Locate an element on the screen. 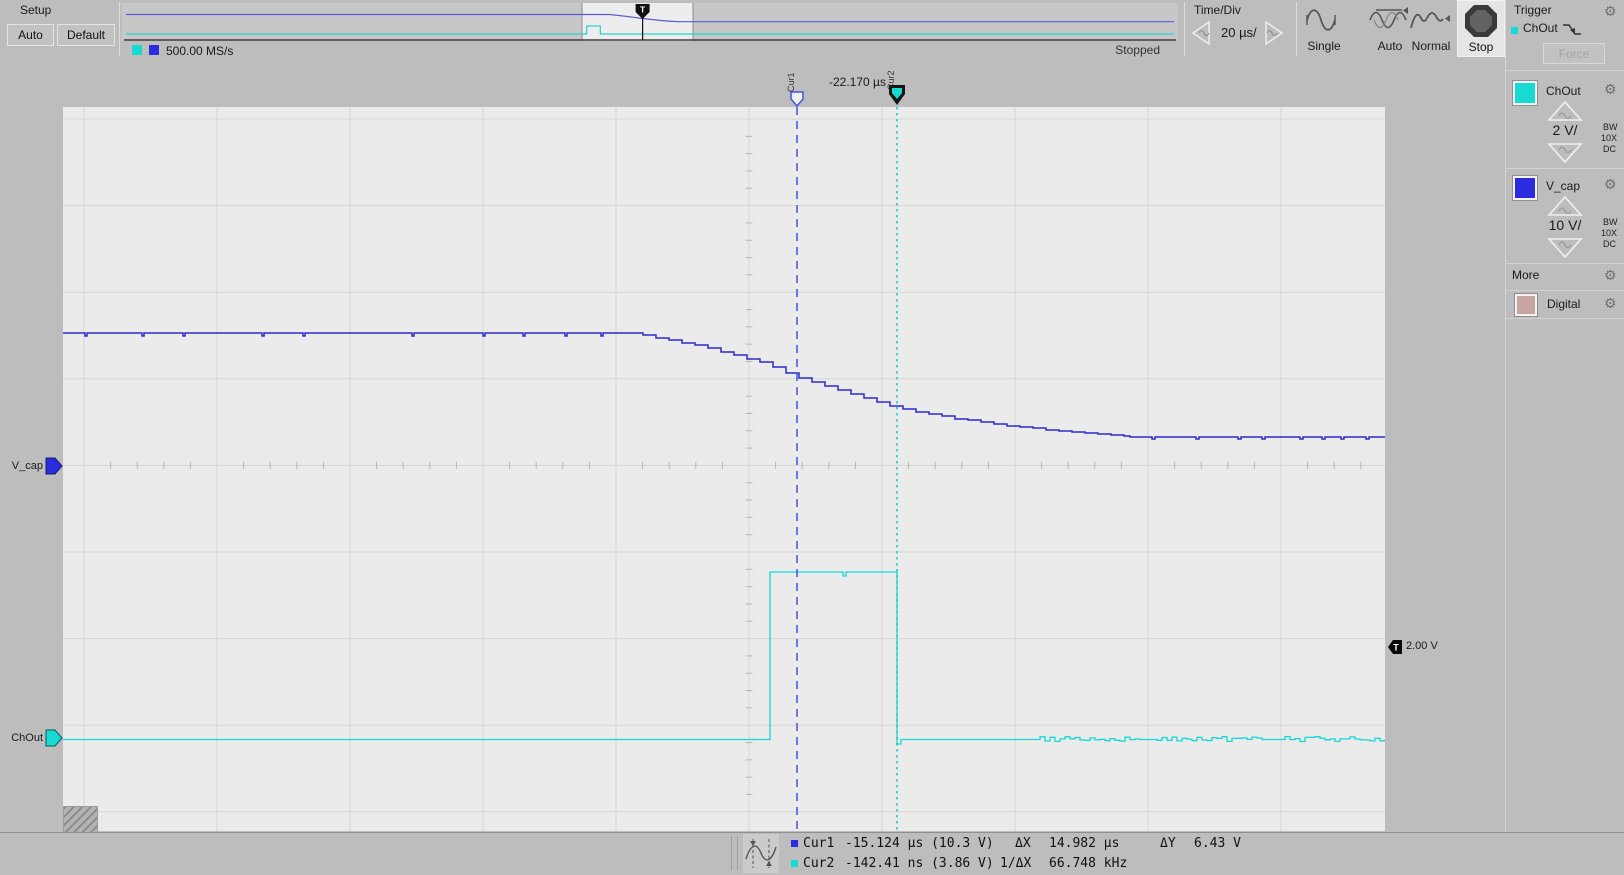  cursor-tool-icon is located at coordinates (761, 853).